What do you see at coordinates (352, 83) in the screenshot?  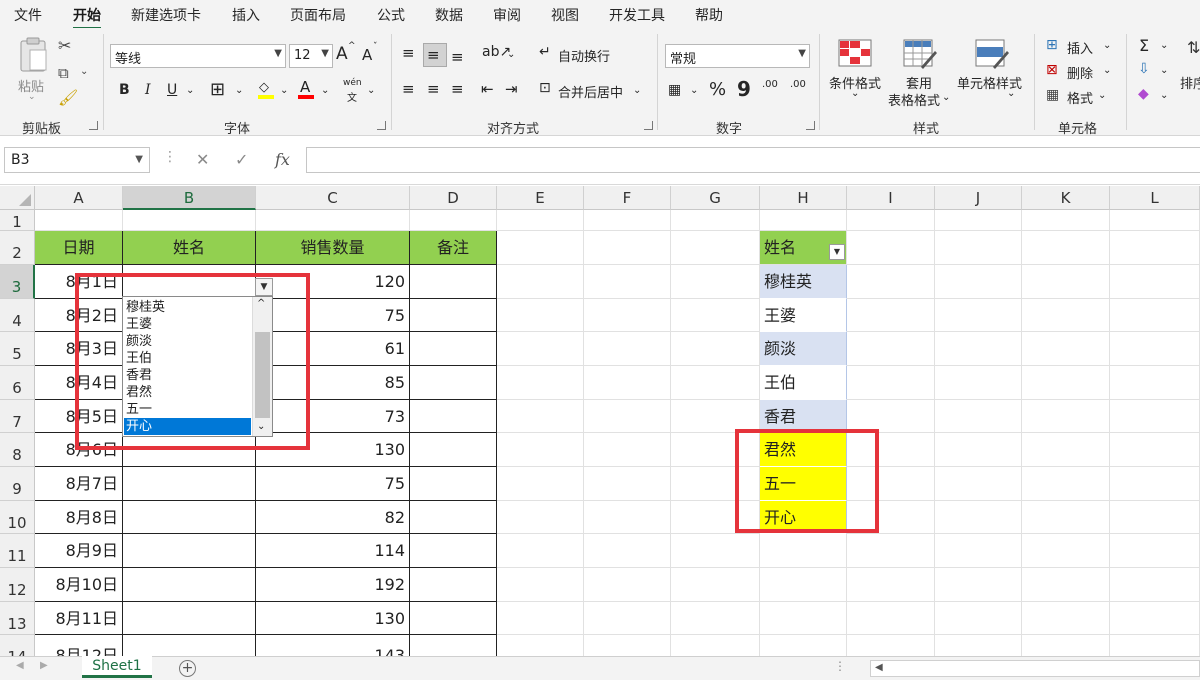 I see `phonetic-icon: wén` at bounding box center [352, 83].